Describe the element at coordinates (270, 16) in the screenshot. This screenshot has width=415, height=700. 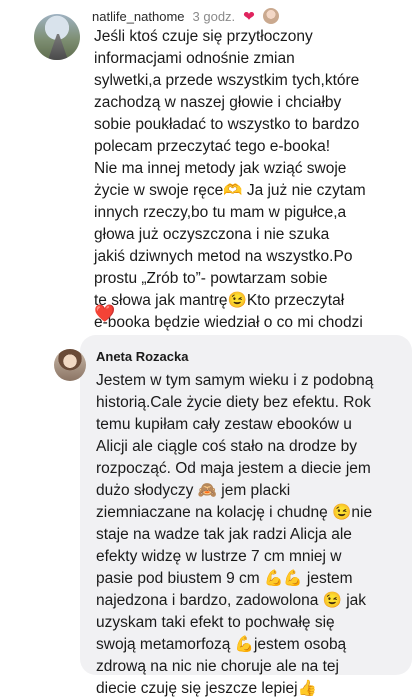
I see `liker-avatar-icon` at that location.